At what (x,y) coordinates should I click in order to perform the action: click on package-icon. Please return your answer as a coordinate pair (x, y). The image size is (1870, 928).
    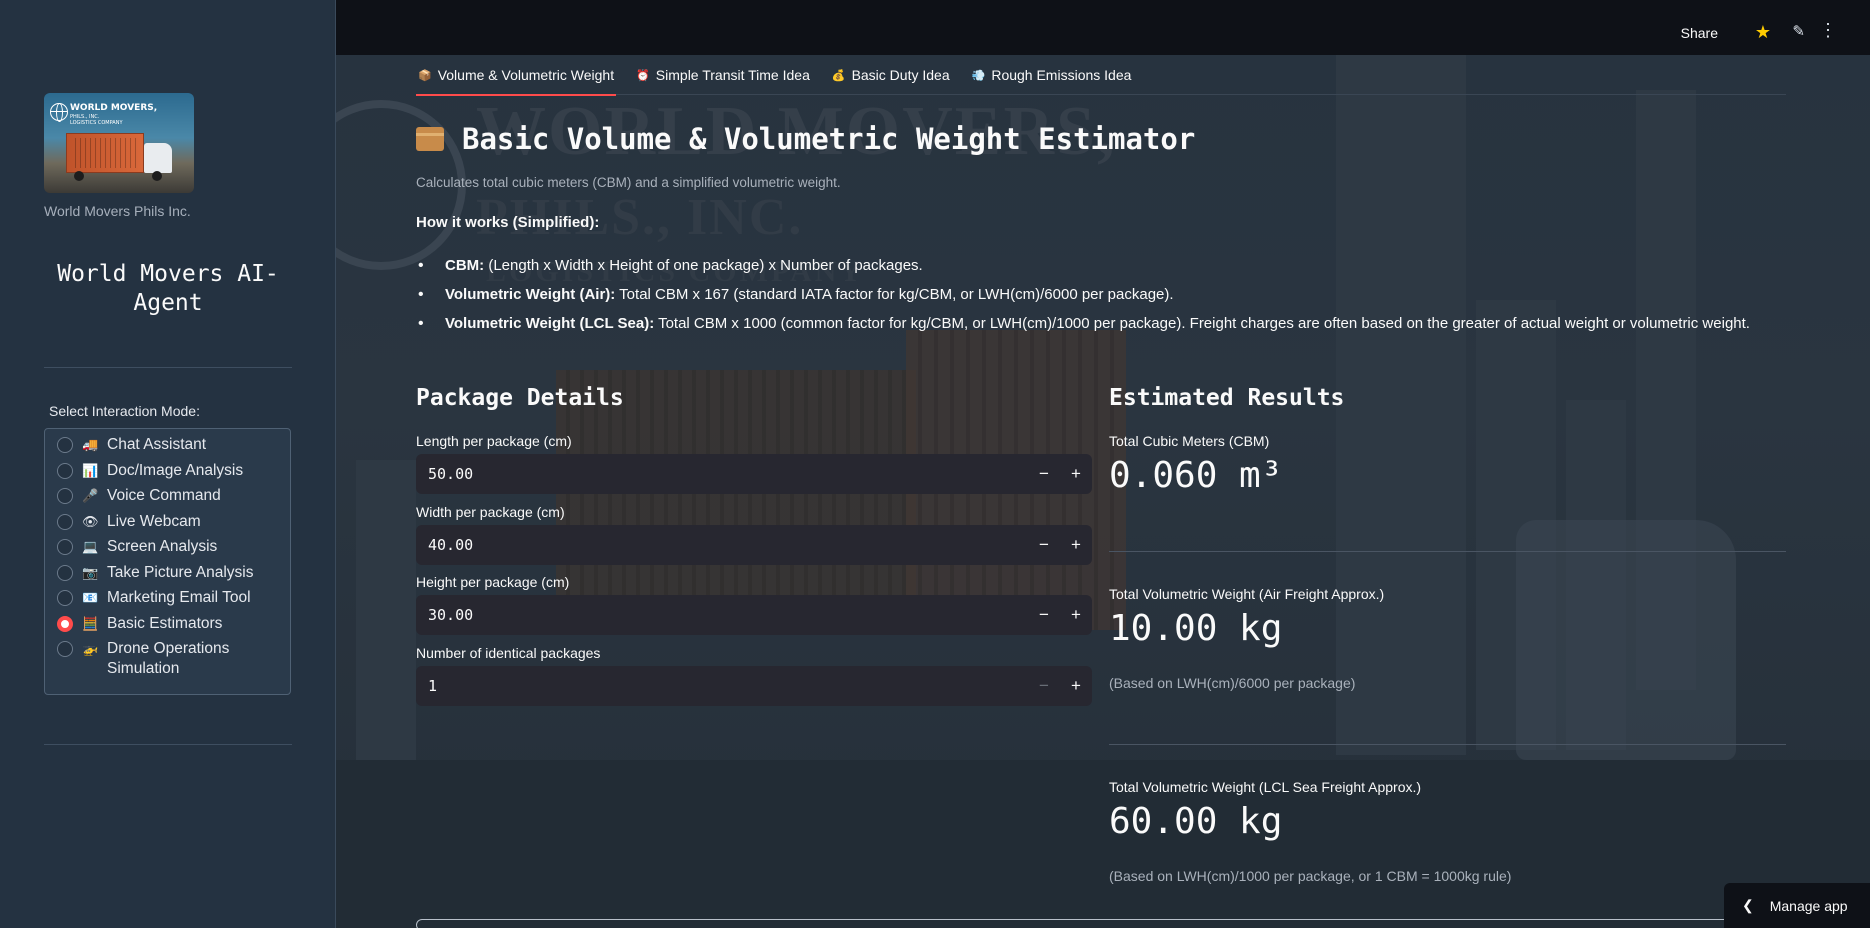
    Looking at the image, I should click on (430, 139).